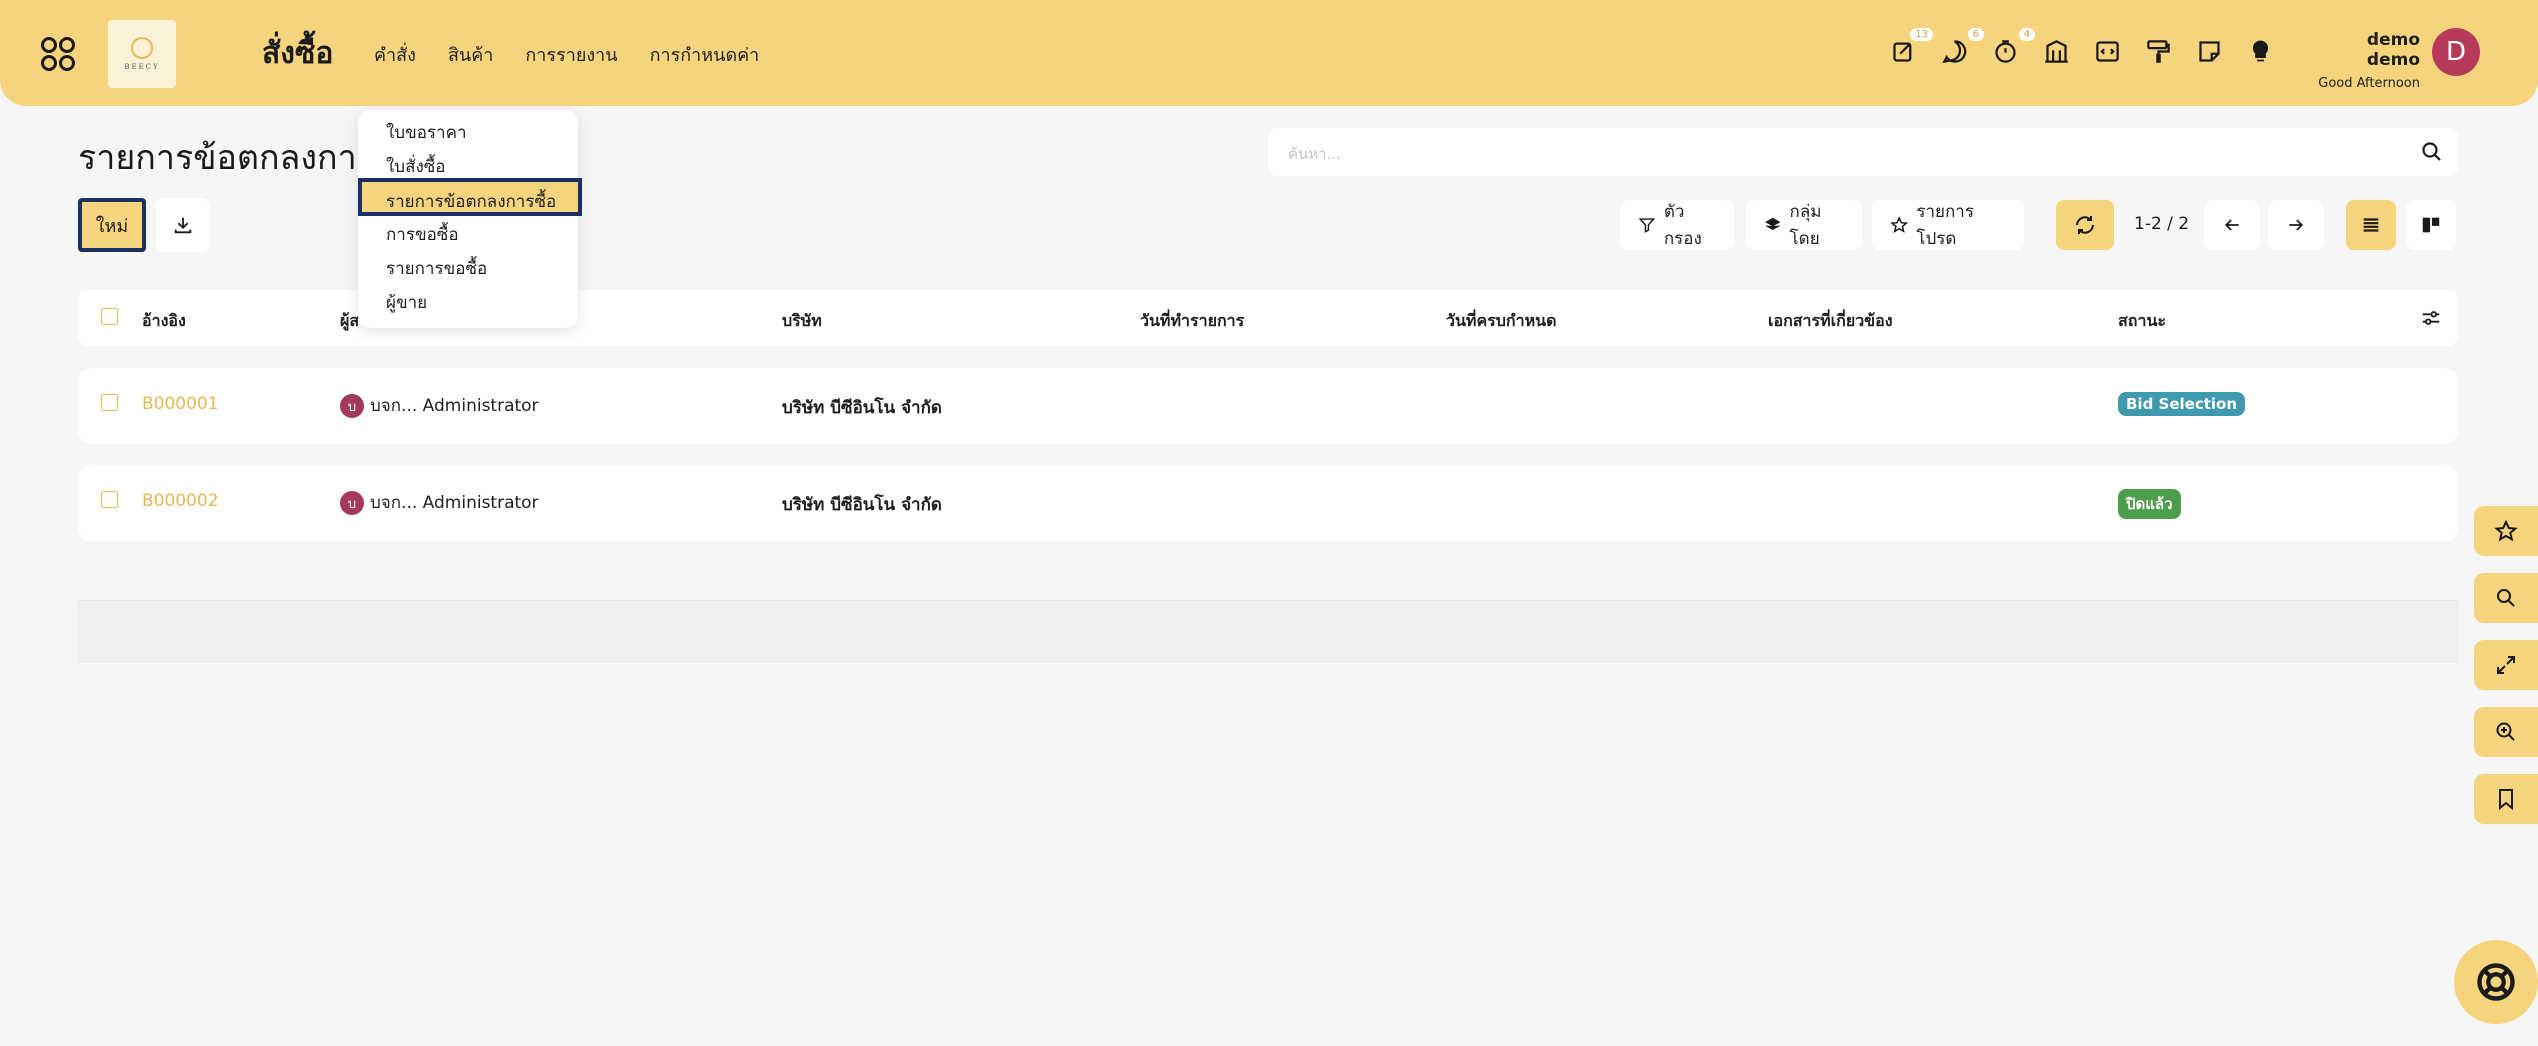 This screenshot has width=2538, height=1046. I want to click on refresh-button, so click(2085, 225).